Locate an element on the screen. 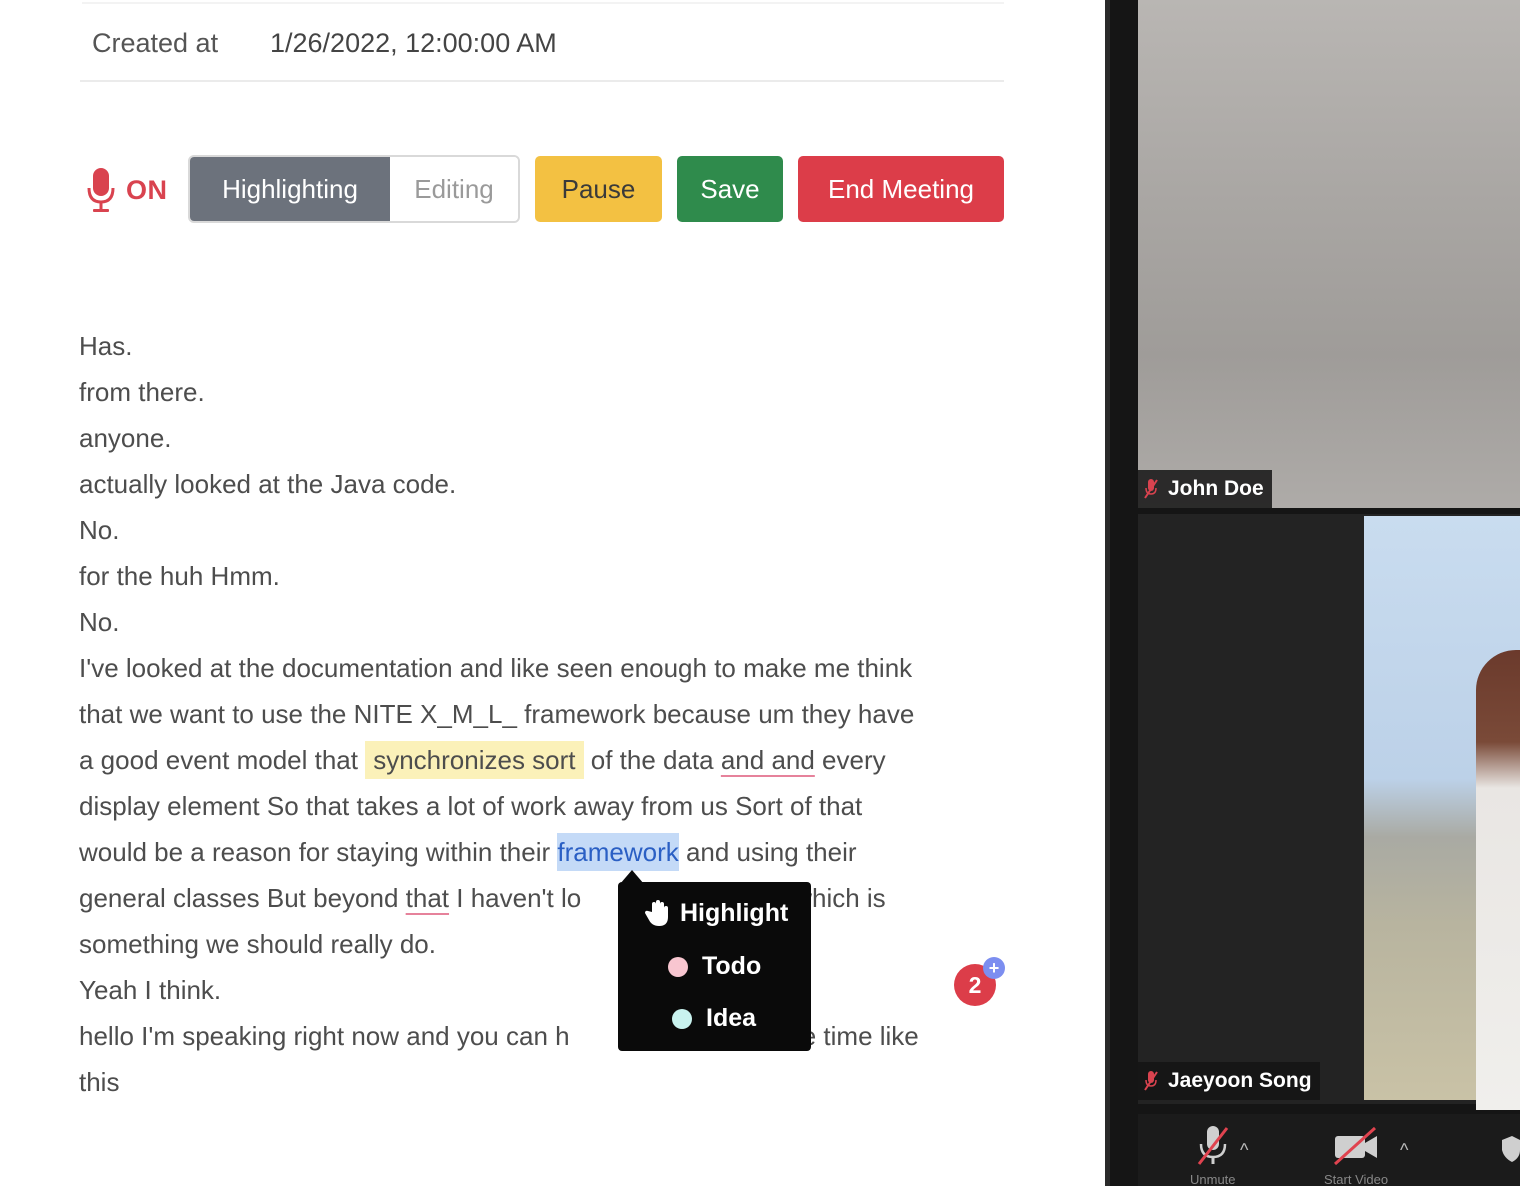 This screenshot has height=1186, width=1520. menu-item-label: Highlight is located at coordinates (734, 912).